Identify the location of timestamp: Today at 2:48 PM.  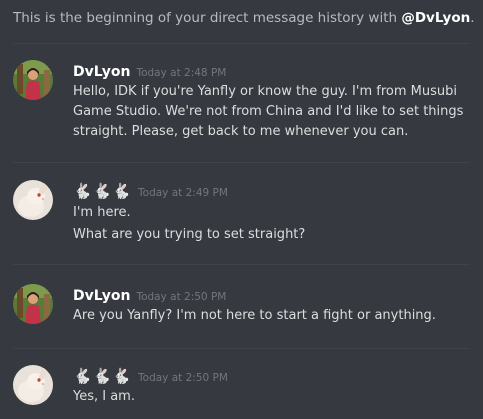
(181, 73).